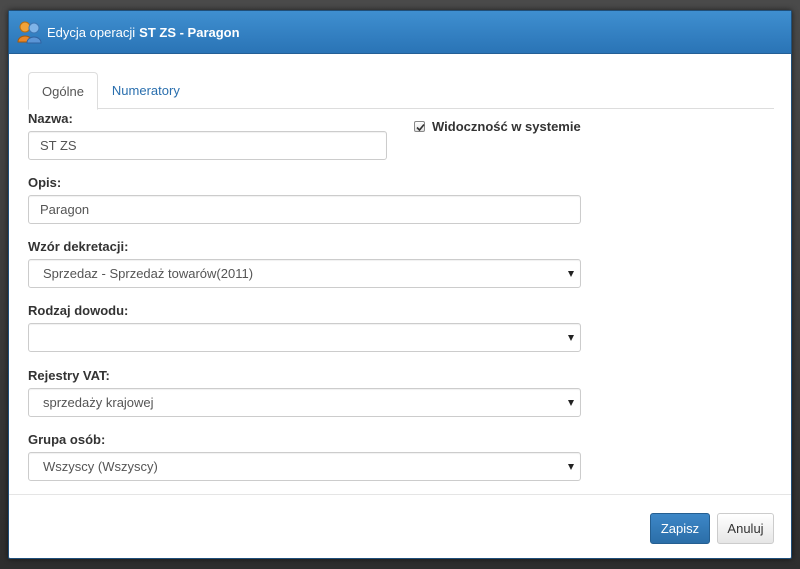 The image size is (800, 569). Describe the element at coordinates (506, 126) in the screenshot. I see `visibility-label: Widoczność w systemie` at that location.